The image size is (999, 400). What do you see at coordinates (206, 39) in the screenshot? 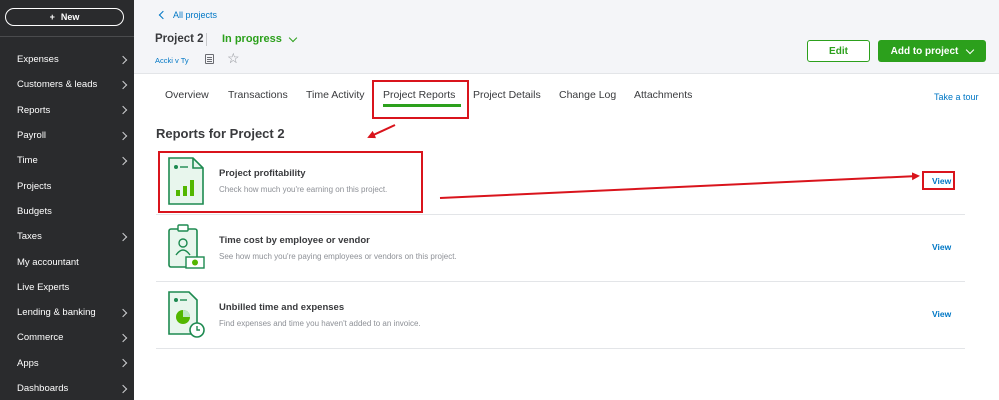
I see `title-divider` at bounding box center [206, 39].